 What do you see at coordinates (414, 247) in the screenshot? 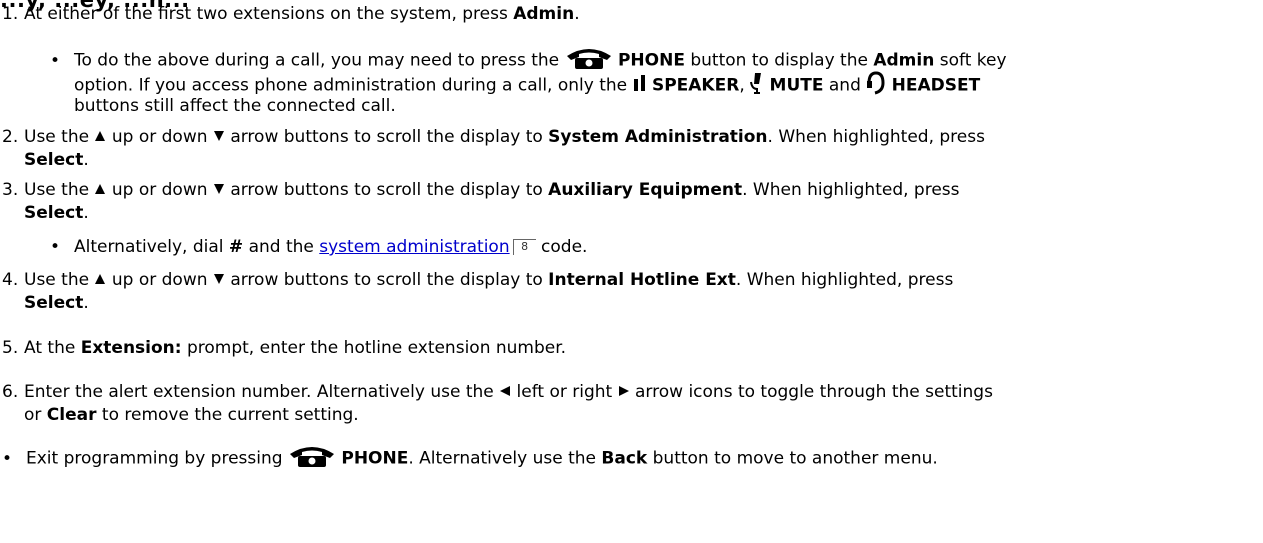
I see `system-administration-link: system administration` at bounding box center [414, 247].